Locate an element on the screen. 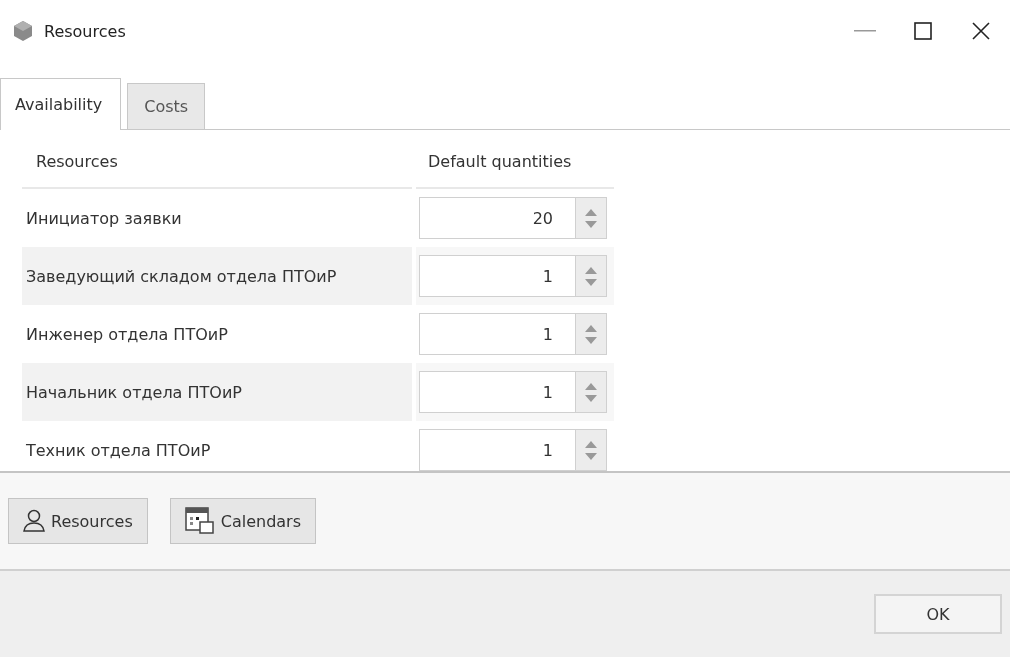 The height and width of the screenshot is (657, 1010). column-header: Default quantities is located at coordinates (515, 170).